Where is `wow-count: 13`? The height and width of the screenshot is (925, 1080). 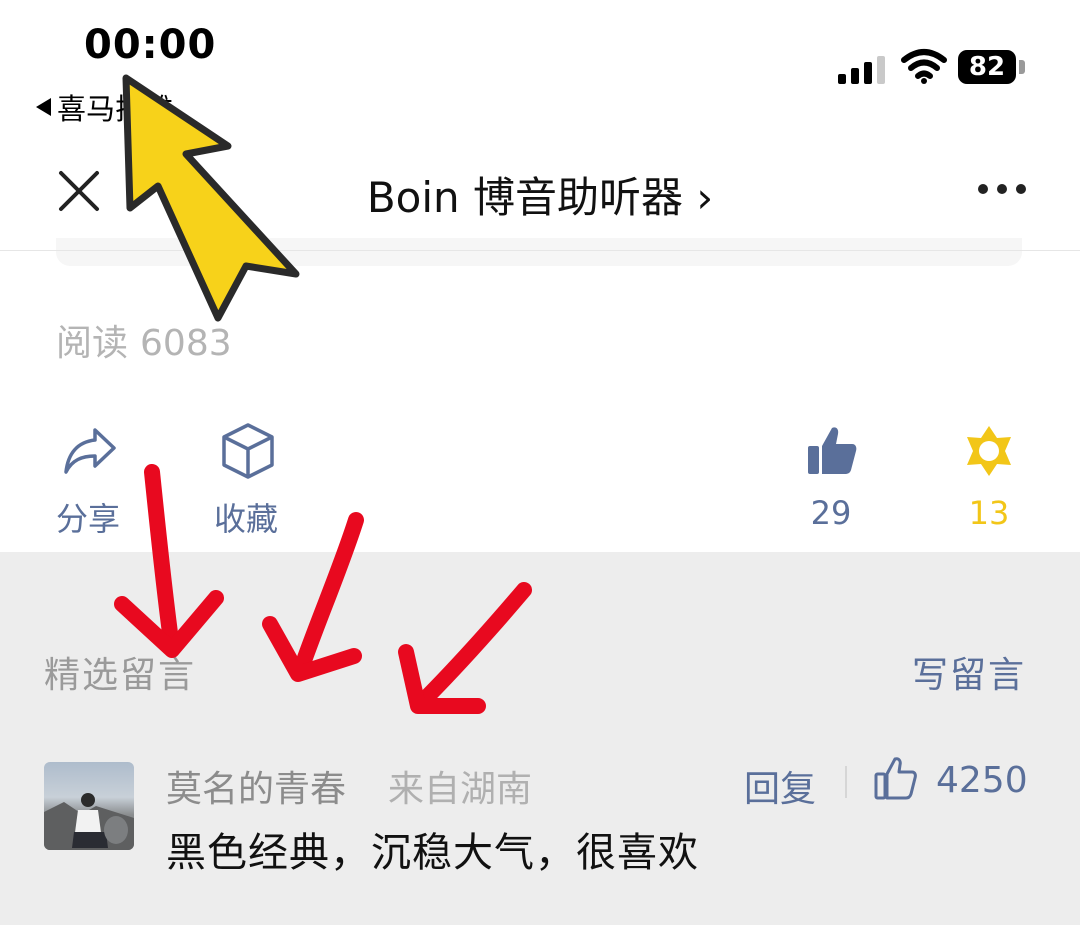
wow-count: 13 is located at coordinates (989, 513).